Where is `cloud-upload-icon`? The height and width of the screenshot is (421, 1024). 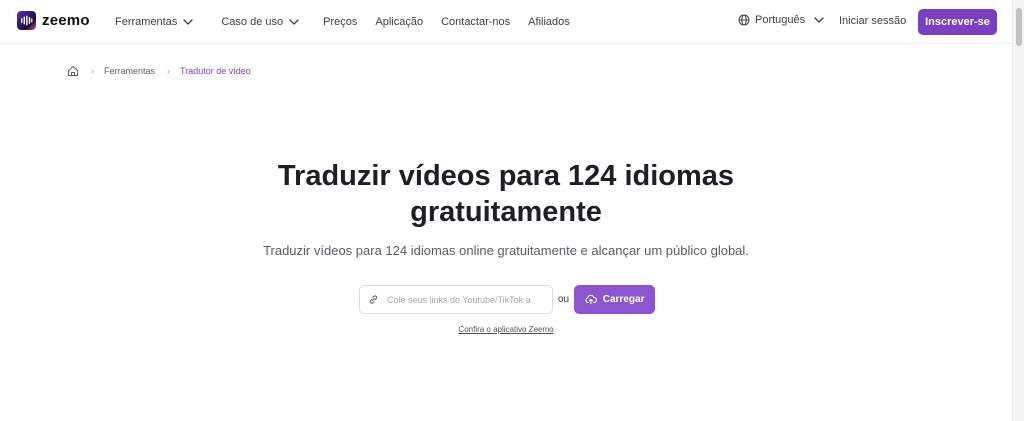
cloud-upload-icon is located at coordinates (591, 299).